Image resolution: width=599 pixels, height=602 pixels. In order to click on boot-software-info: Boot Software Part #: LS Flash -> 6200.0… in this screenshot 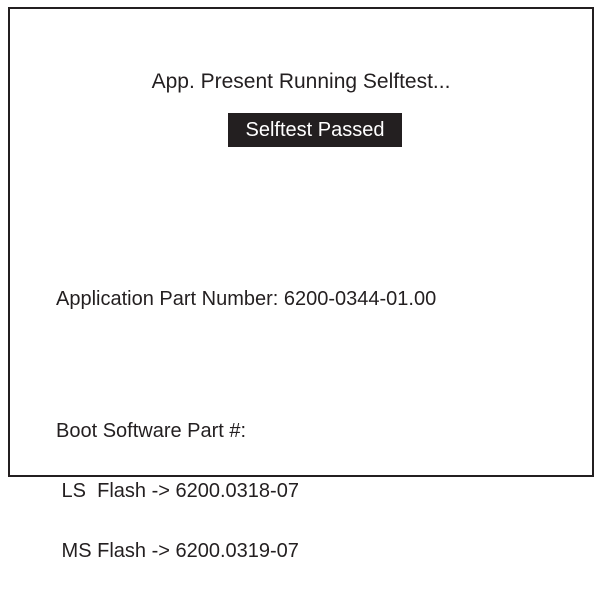, I will do `click(177, 491)`.